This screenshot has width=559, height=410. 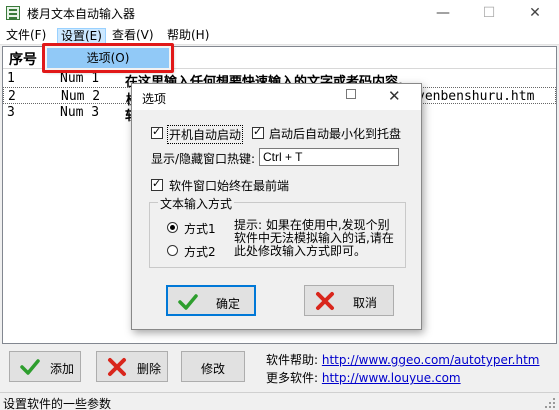 What do you see at coordinates (81, 96) in the screenshot?
I see `row-key: Num 2` at bounding box center [81, 96].